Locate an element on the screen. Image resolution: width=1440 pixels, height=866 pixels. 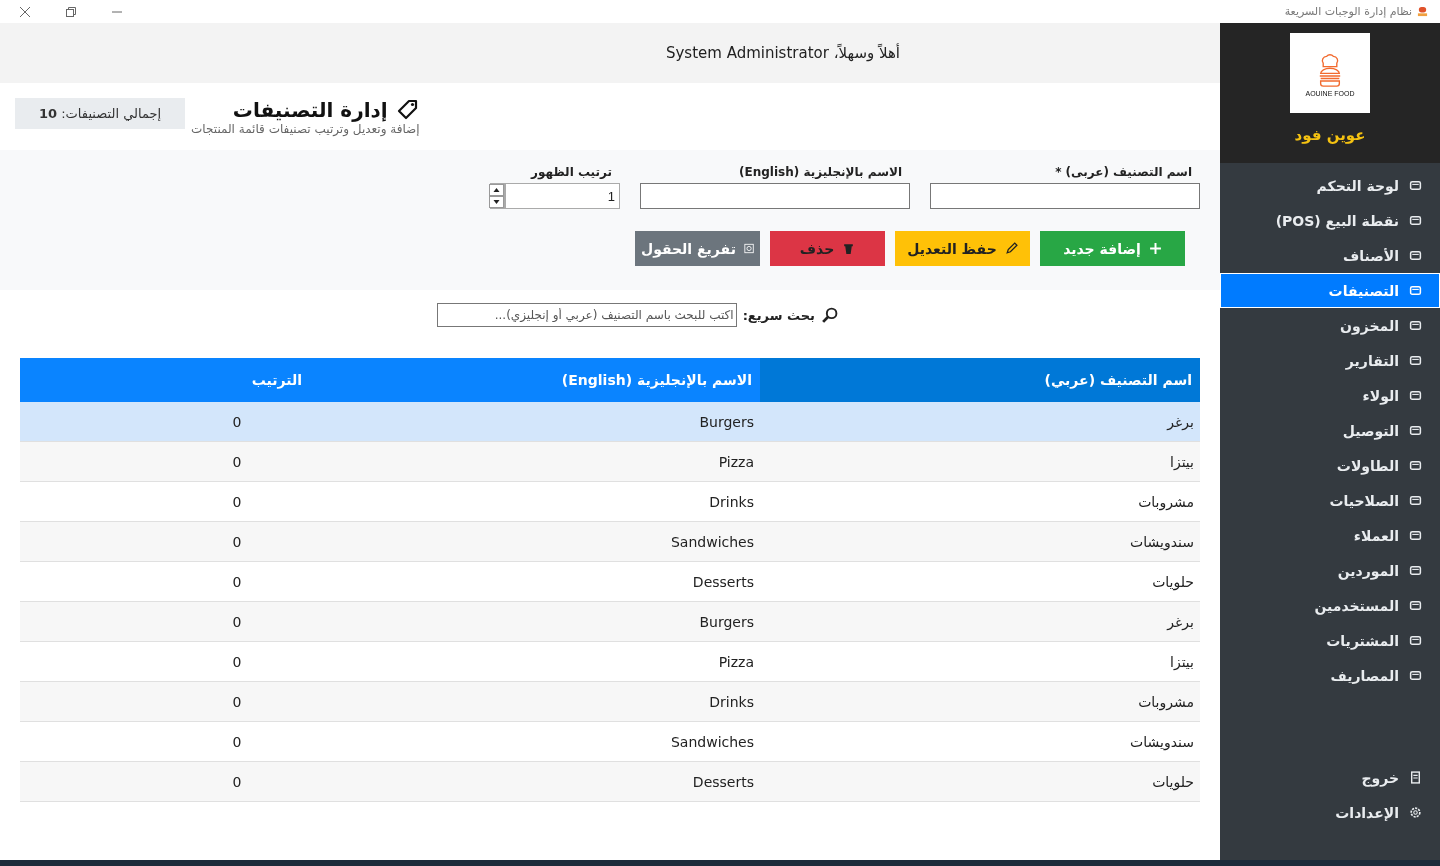
pencil-icon is located at coordinates (1011, 248).